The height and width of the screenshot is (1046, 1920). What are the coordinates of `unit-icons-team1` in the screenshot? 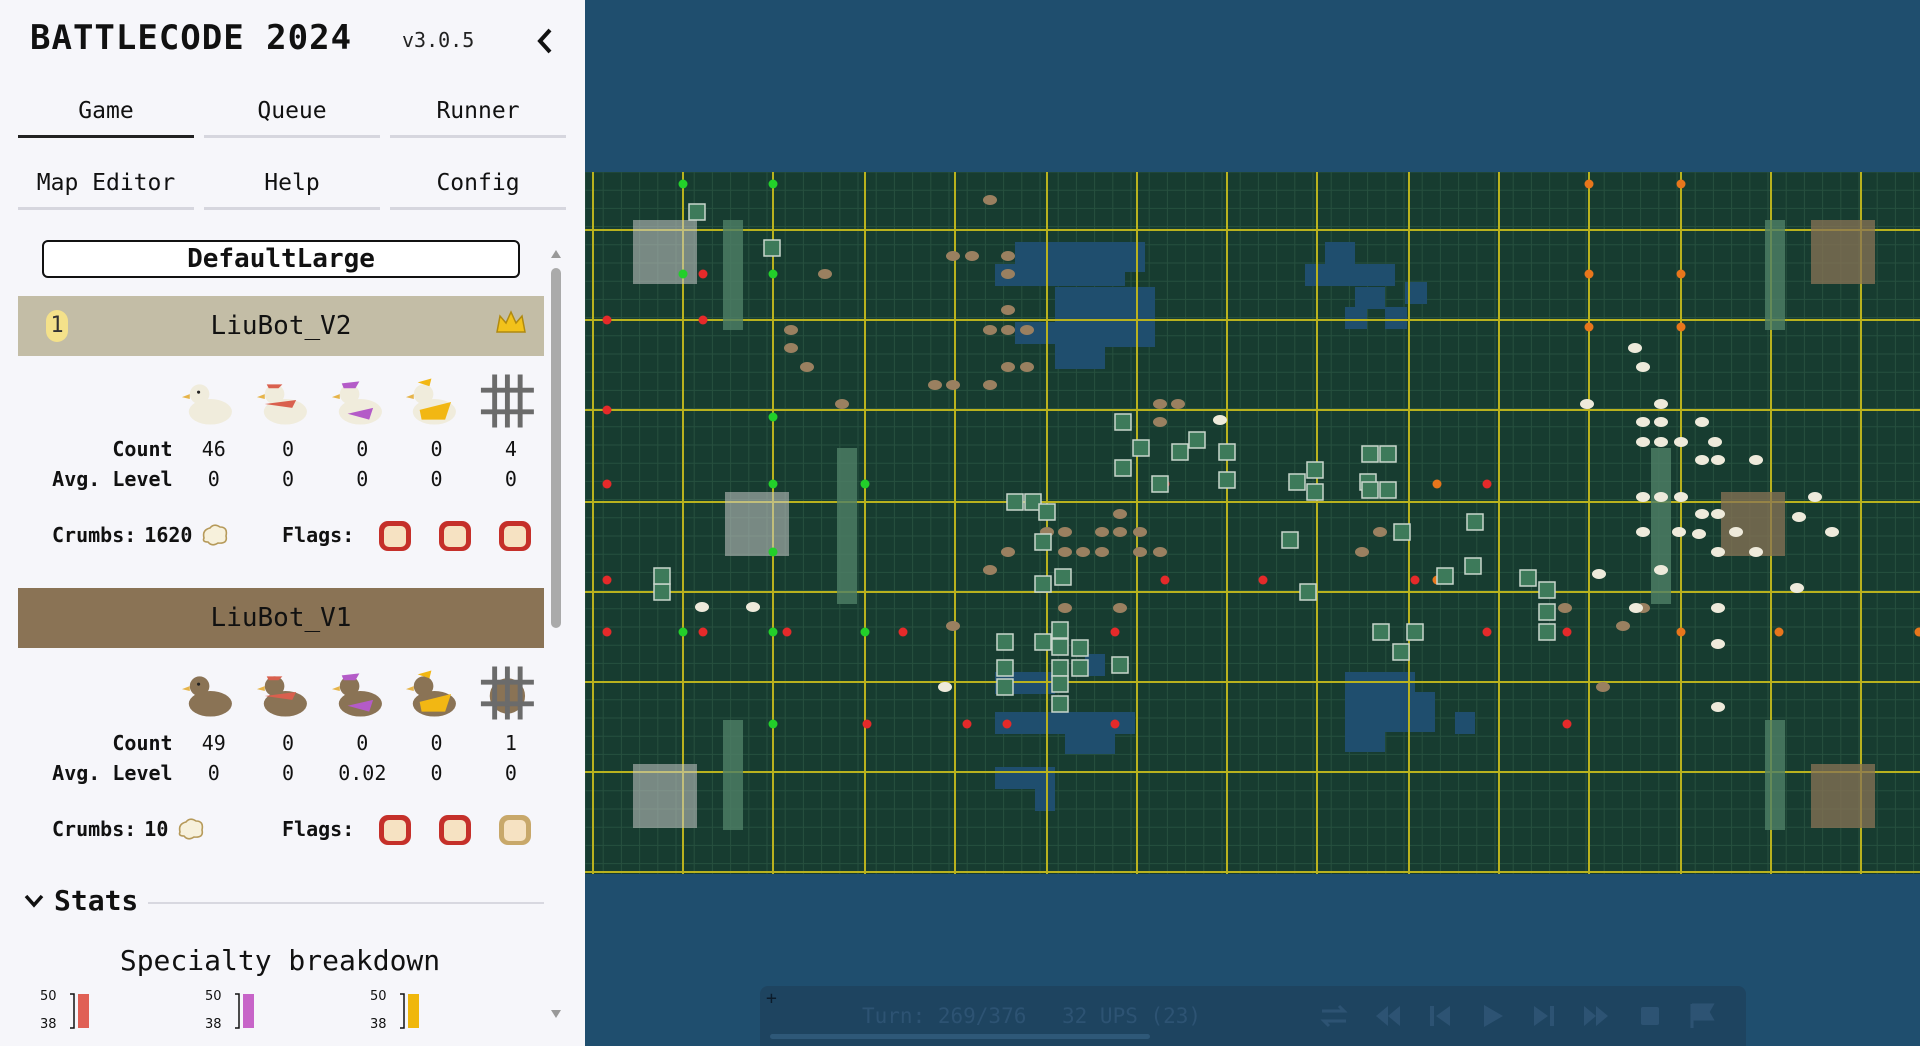 It's located at (358, 401).